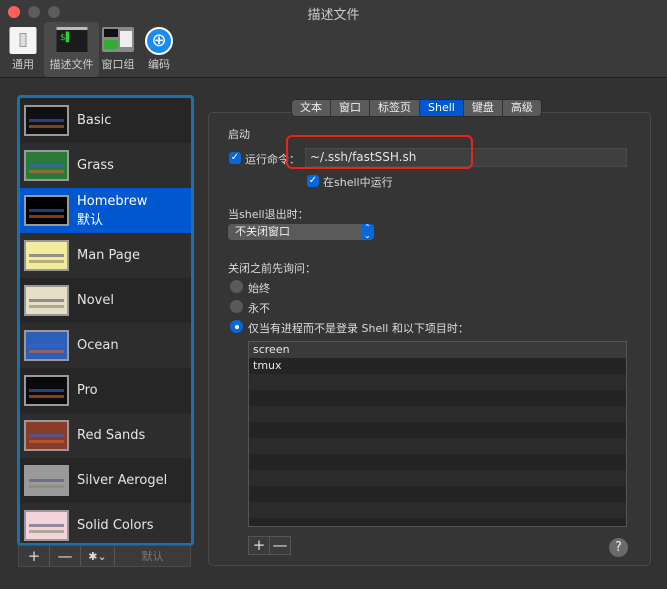 The width and height of the screenshot is (667, 589). I want to click on remove-process-button: —, so click(280, 545).